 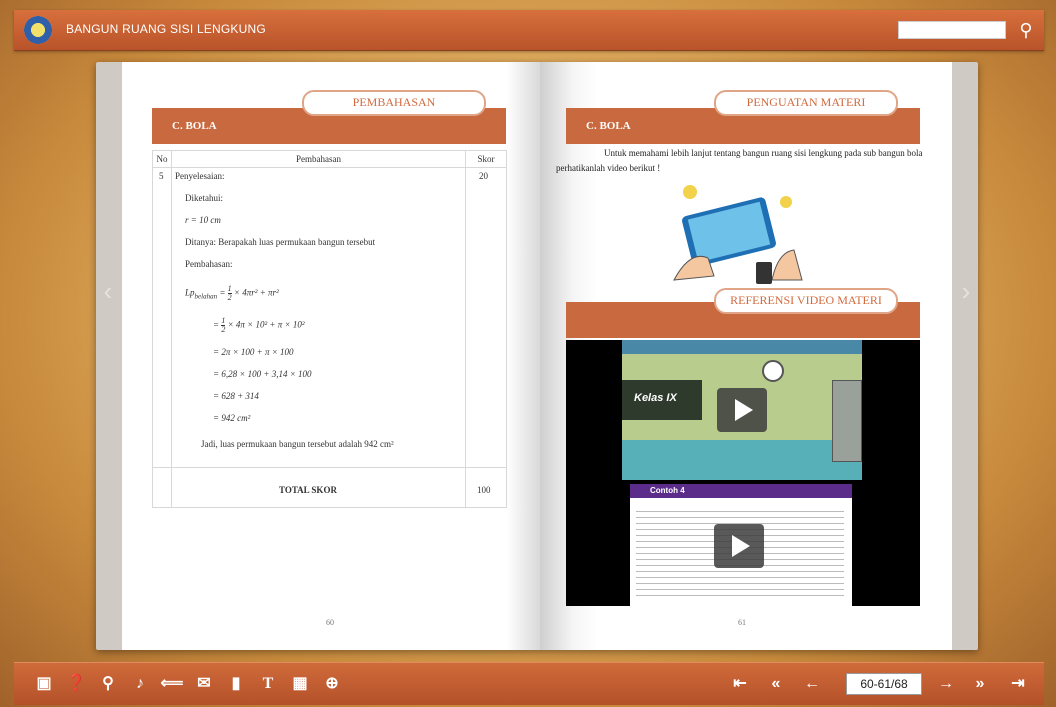 I want to click on first-page-icon: ⇤, so click(x=740, y=684).